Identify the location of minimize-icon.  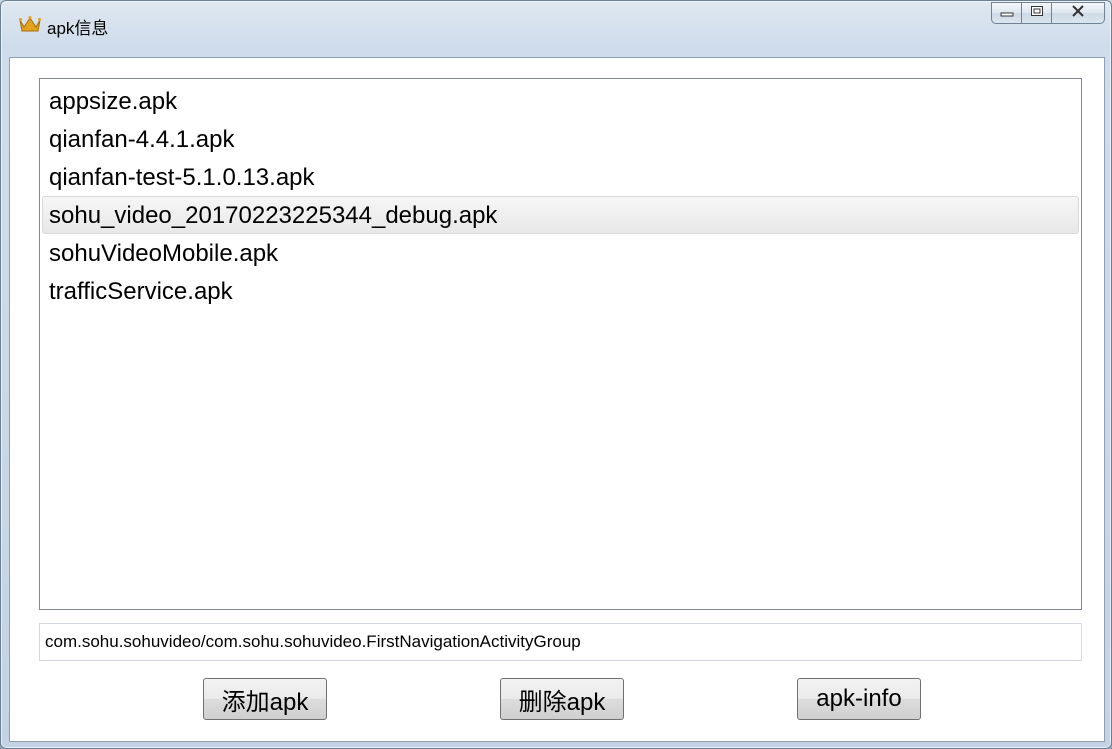
(1007, 13).